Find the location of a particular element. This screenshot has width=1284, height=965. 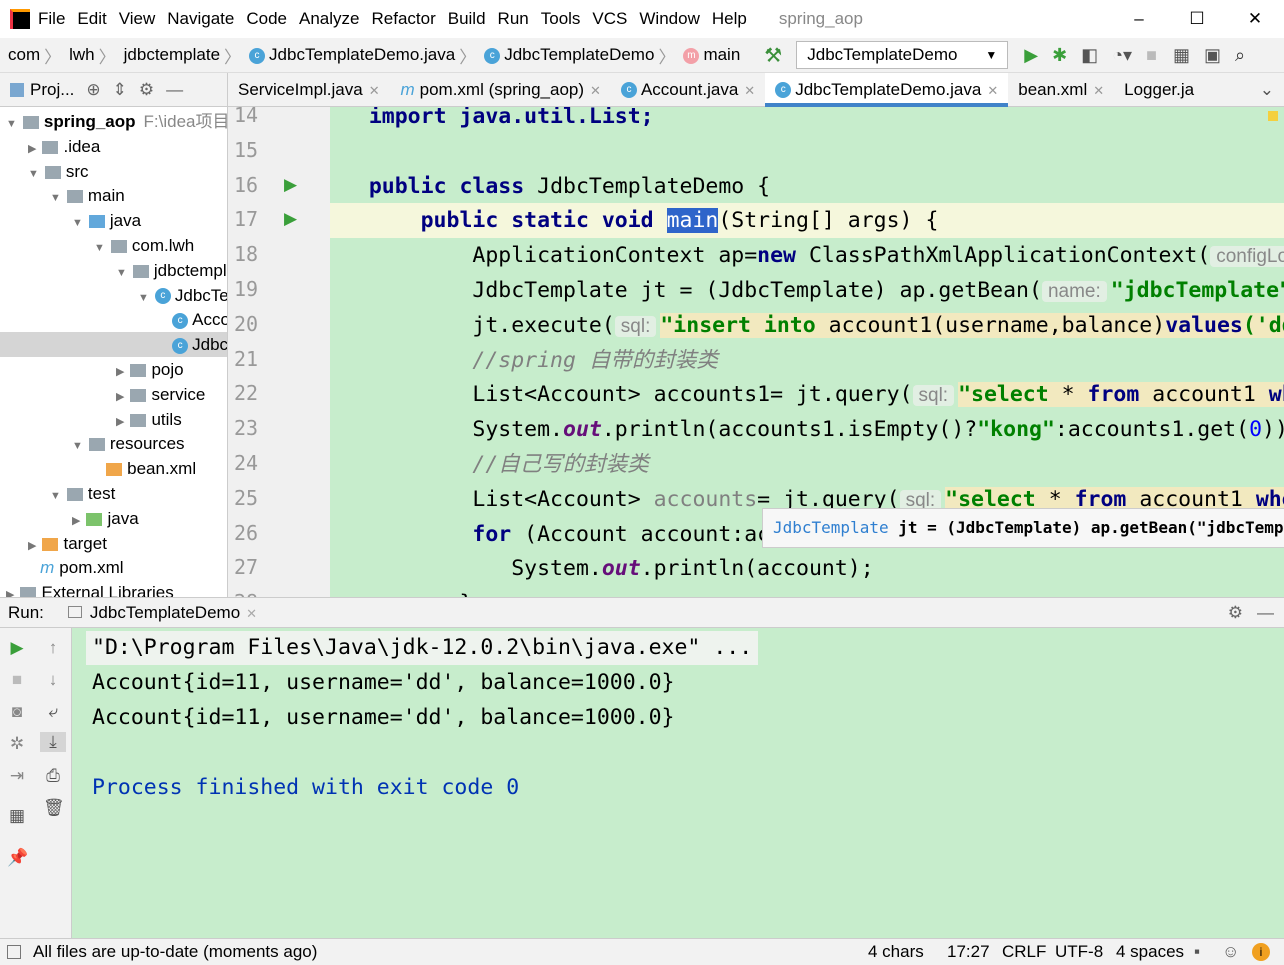

profile-icon: ◔▾ is located at coordinates (1122, 55).